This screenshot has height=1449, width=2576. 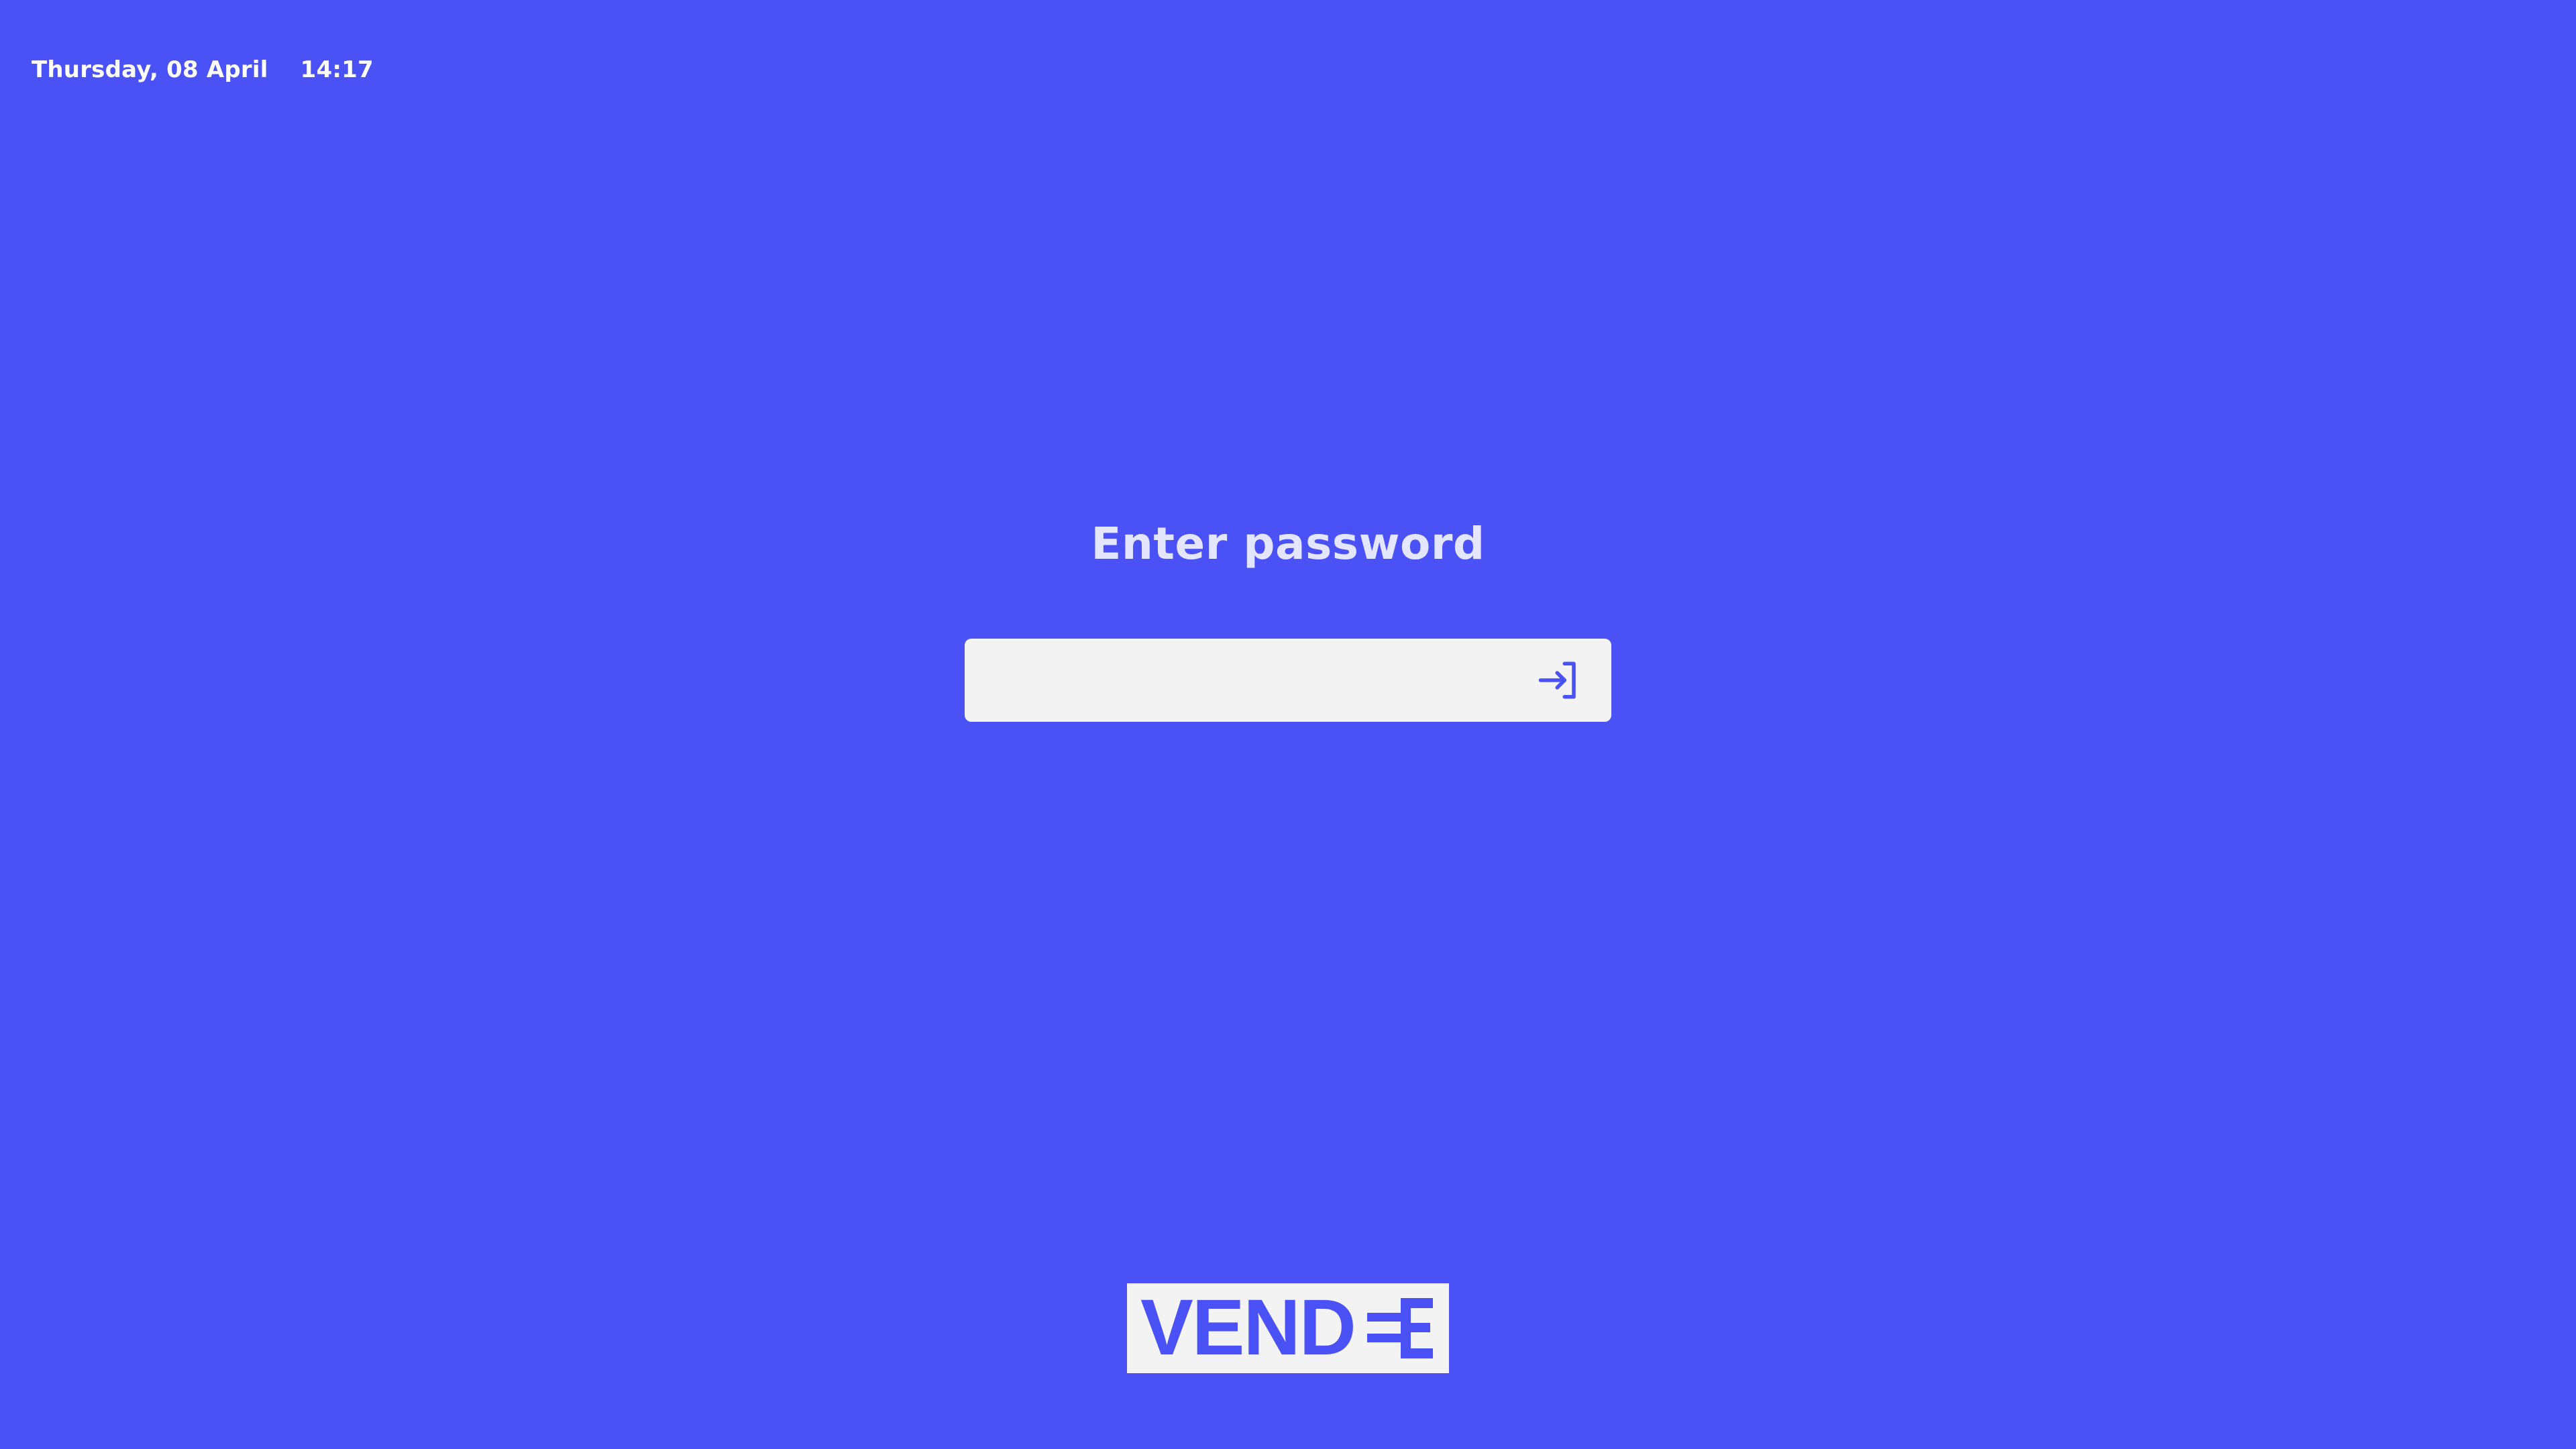 I want to click on password-input, so click(x=1245, y=680).